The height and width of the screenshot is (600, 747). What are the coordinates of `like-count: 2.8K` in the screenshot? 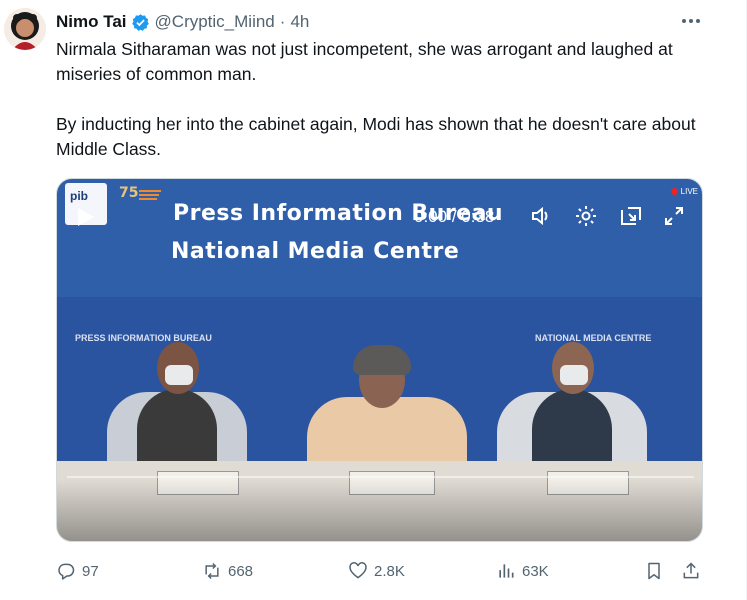 It's located at (389, 571).